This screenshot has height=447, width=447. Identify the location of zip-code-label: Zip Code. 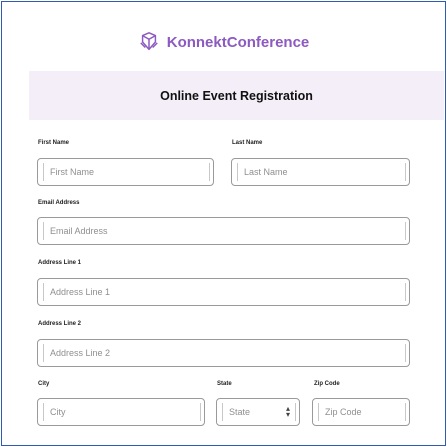
(327, 384).